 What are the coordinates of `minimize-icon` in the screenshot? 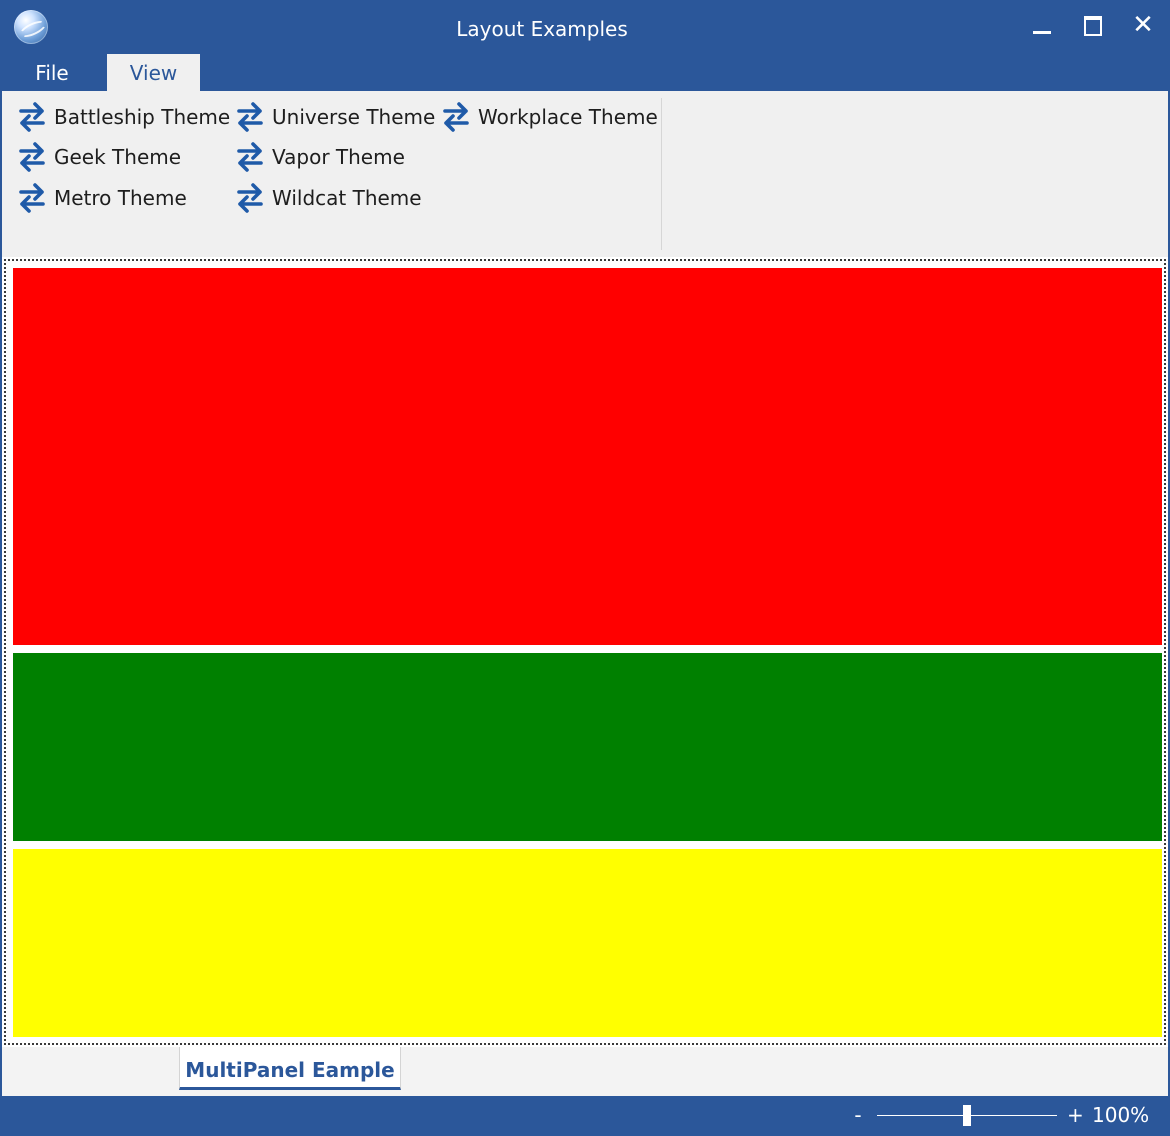 It's located at (1042, 32).